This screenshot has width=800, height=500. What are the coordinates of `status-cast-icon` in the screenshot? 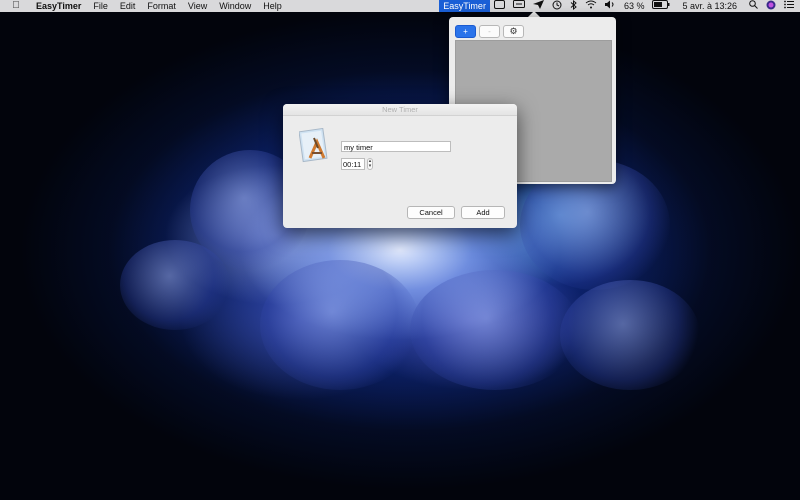 It's located at (519, 6).